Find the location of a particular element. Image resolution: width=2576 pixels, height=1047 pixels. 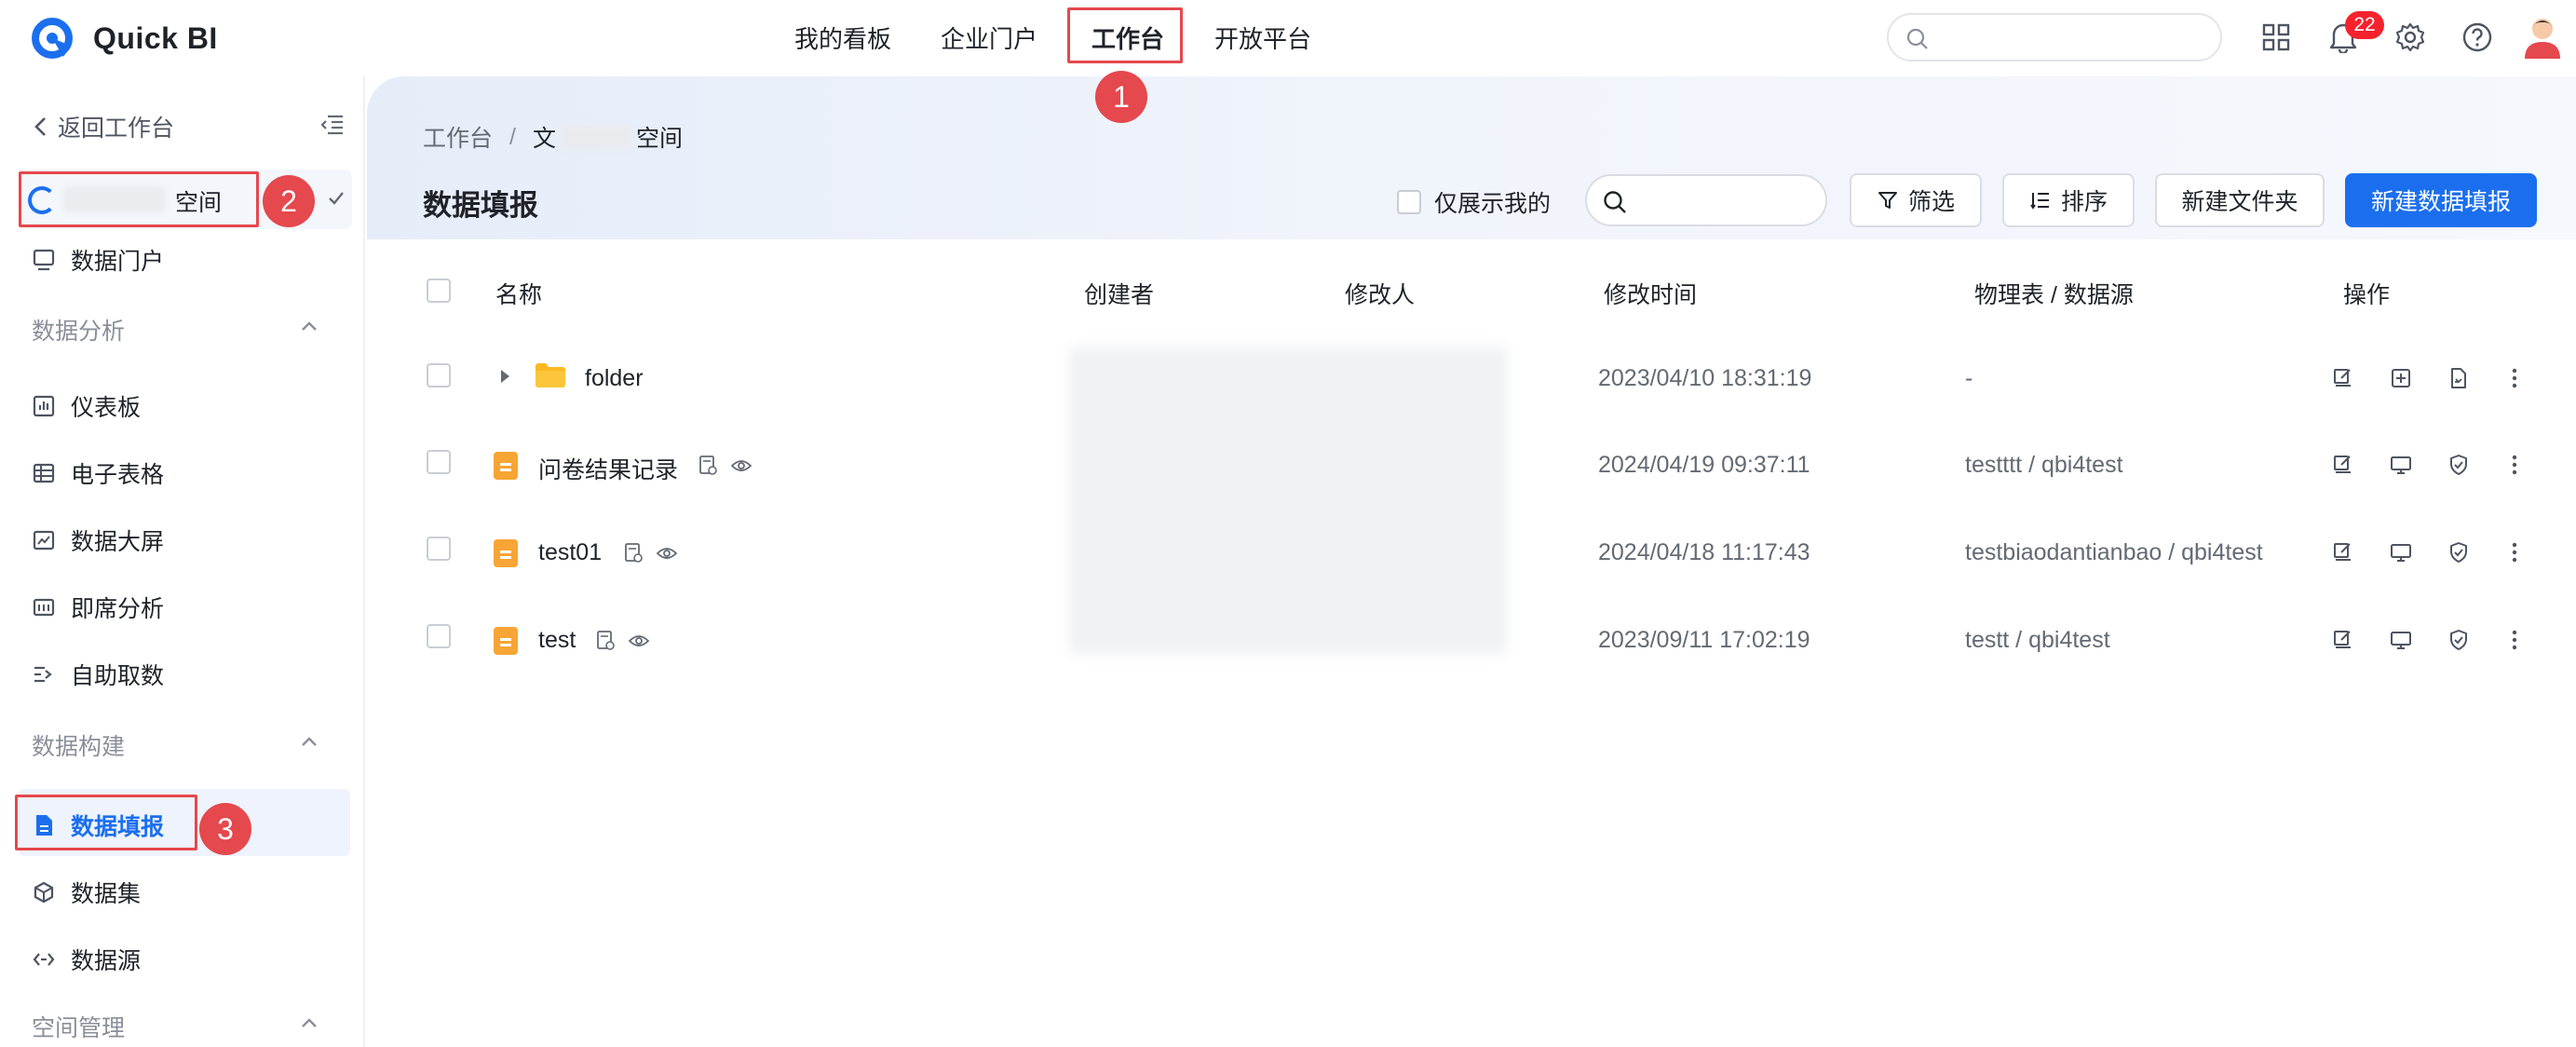

row-source: testt / qbi4test is located at coordinates (2037, 640).